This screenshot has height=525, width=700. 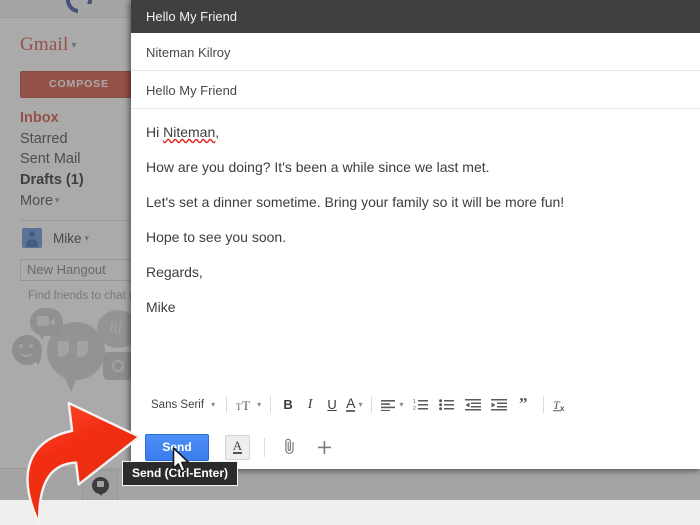 I want to click on hangouts-illustration: hi, so click(x=70, y=359).